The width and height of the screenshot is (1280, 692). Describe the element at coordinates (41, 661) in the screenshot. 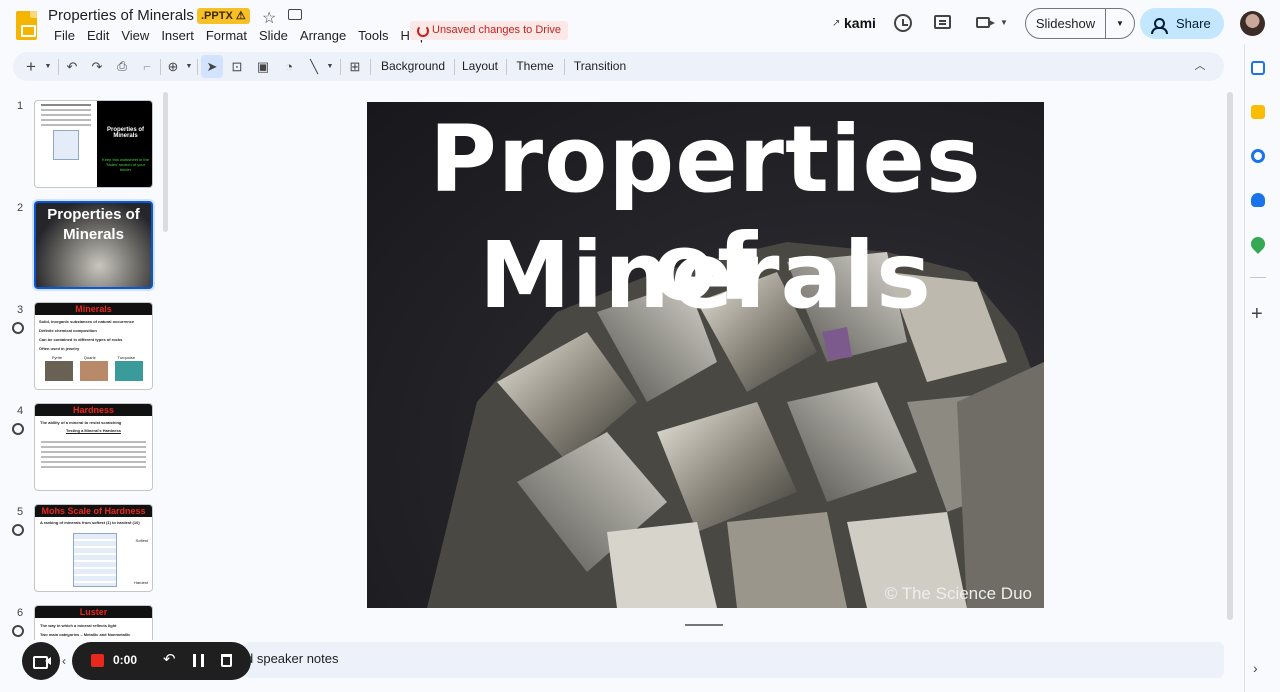

I see `camera-toggle-icon` at that location.